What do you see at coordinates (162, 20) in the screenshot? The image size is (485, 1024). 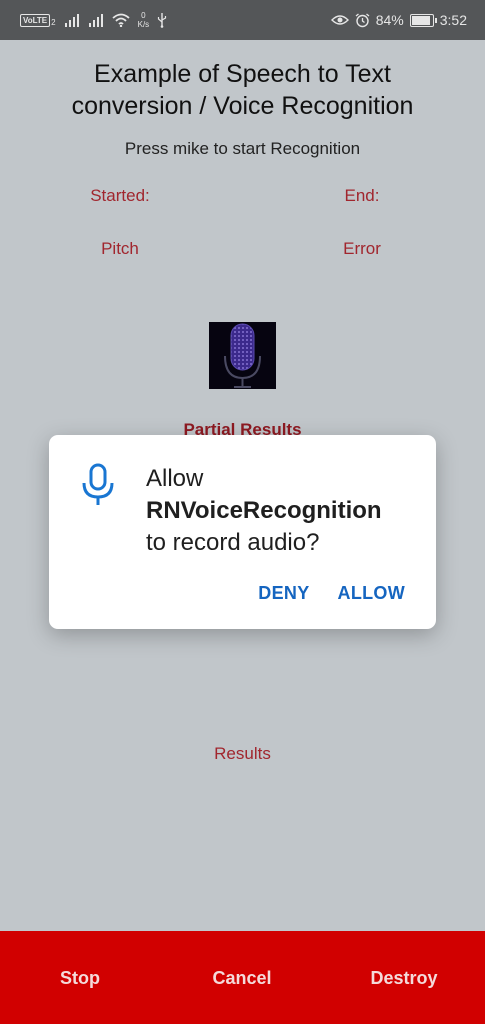 I see `usb-icon` at bounding box center [162, 20].